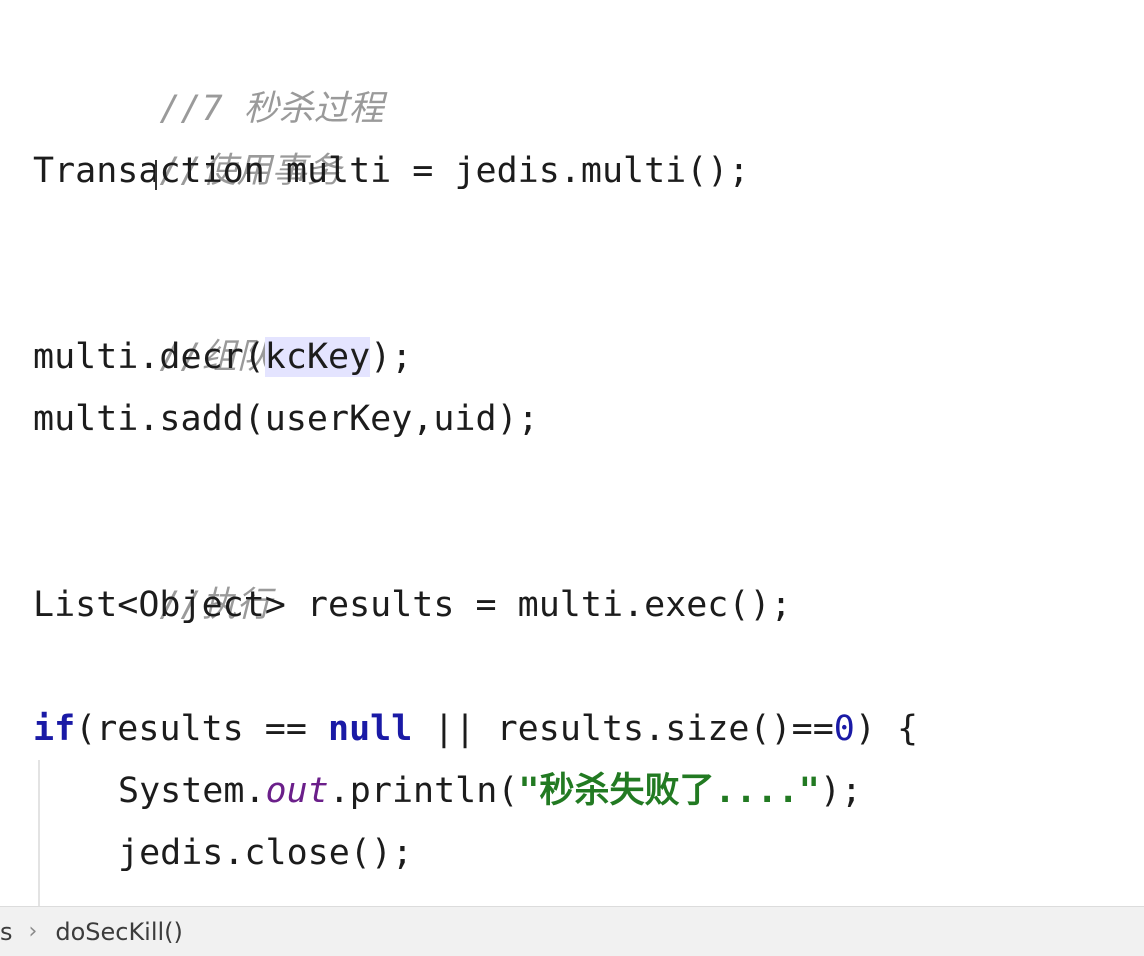  Describe the element at coordinates (192, 791) in the screenshot. I see `code-text: System.` at that location.